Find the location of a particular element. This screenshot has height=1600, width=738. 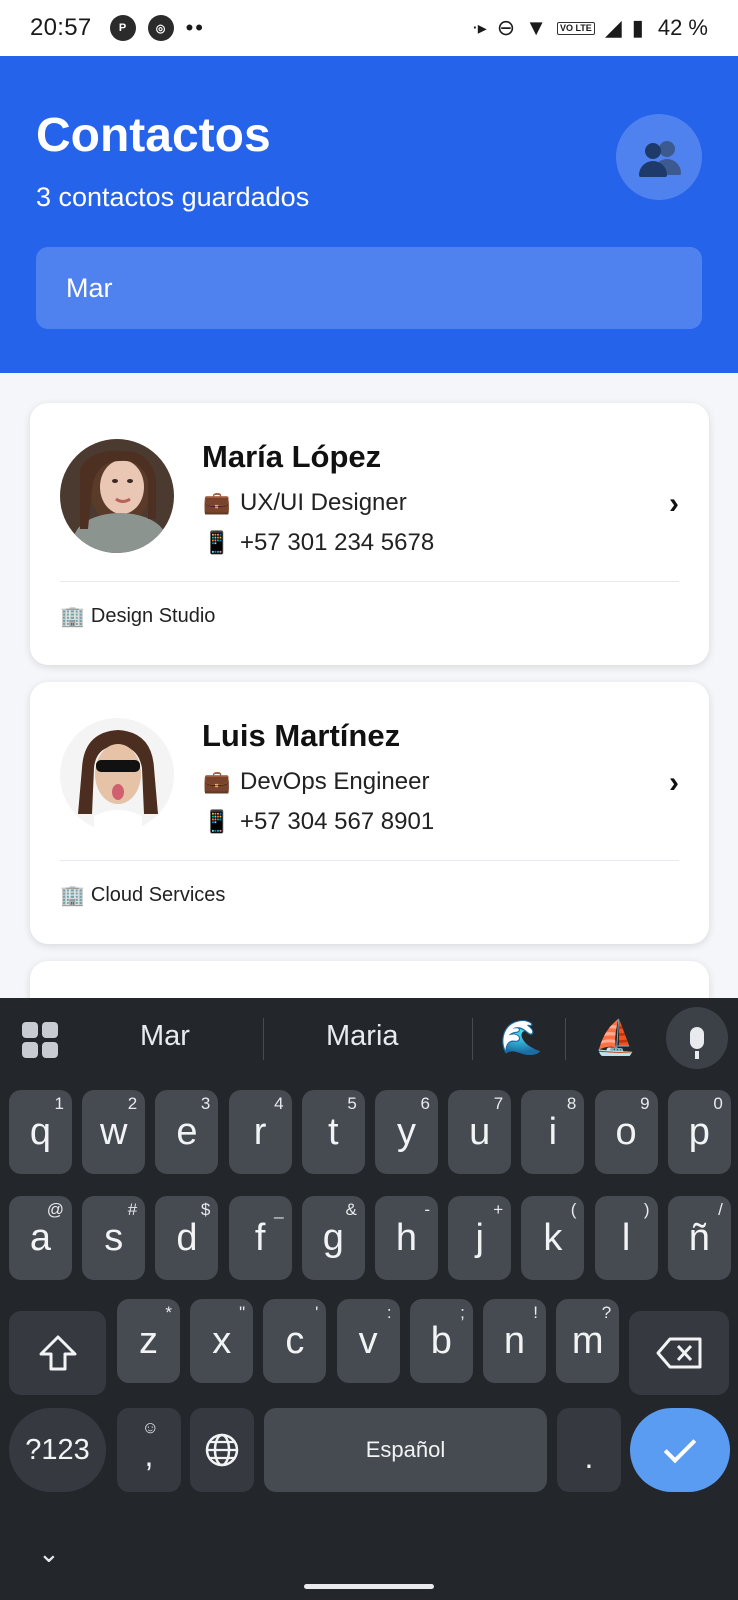

app-circle-icon: ◎ is located at coordinates (160, 28).